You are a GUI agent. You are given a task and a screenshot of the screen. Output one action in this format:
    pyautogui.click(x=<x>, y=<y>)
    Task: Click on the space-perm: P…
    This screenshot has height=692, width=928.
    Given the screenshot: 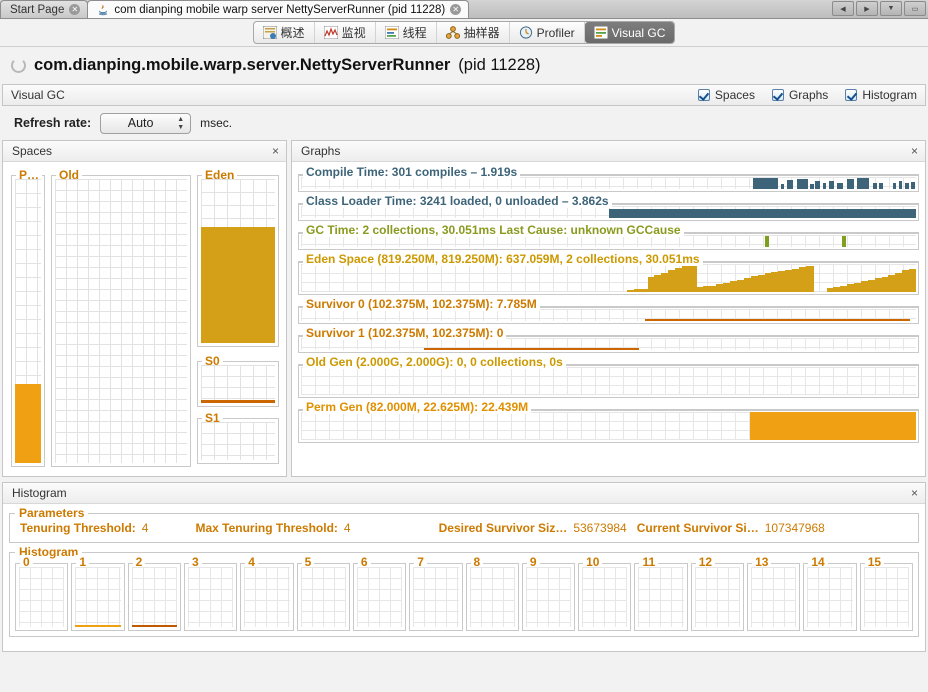 What is the action you would take?
    pyautogui.click(x=28, y=317)
    